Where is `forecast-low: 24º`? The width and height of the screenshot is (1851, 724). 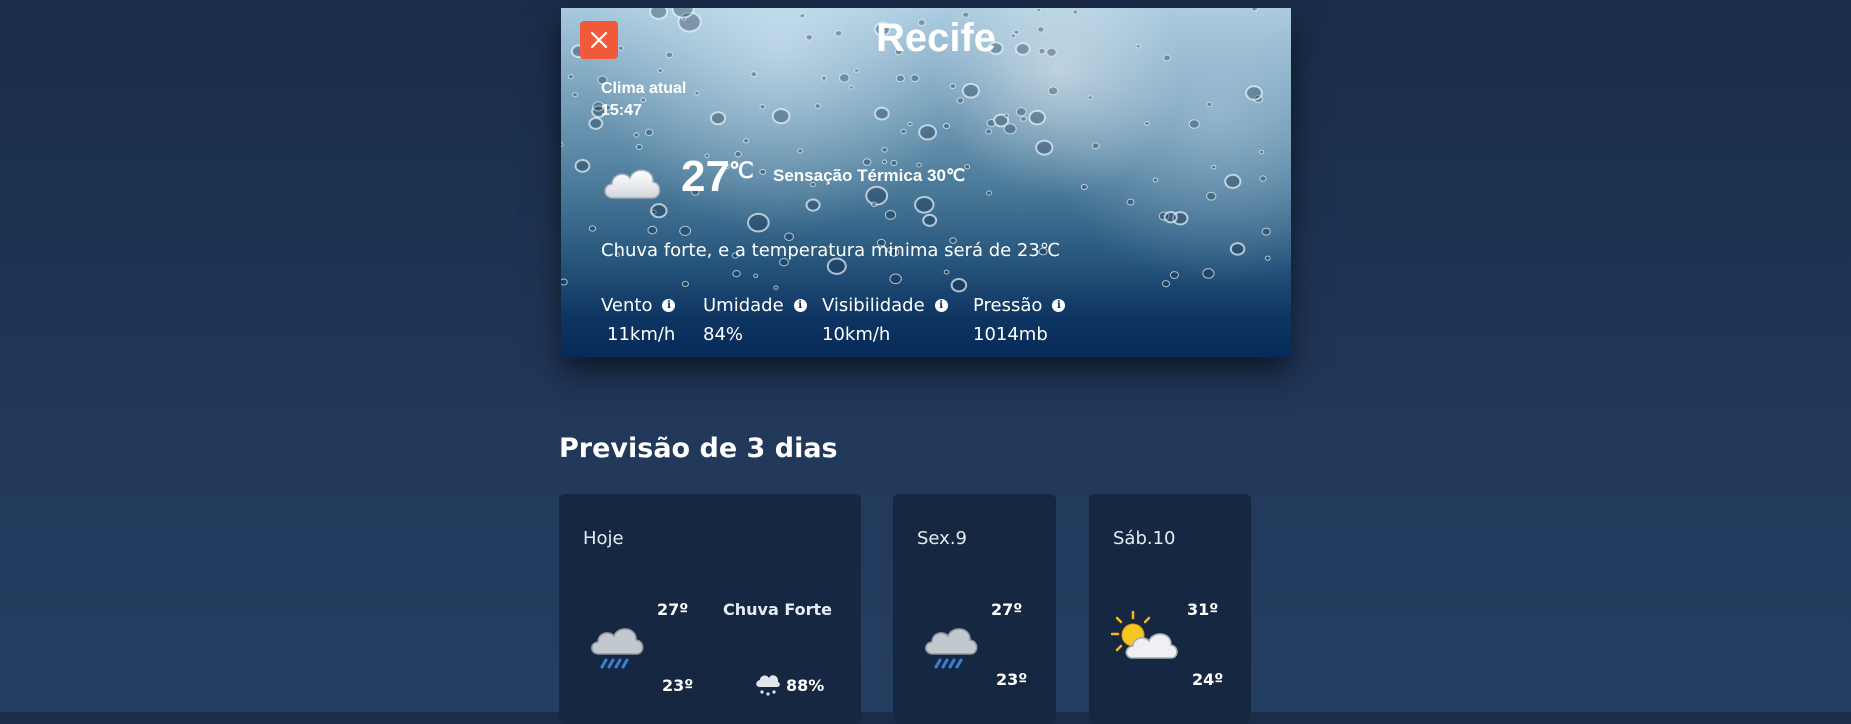
forecast-low: 24º is located at coordinates (1208, 679).